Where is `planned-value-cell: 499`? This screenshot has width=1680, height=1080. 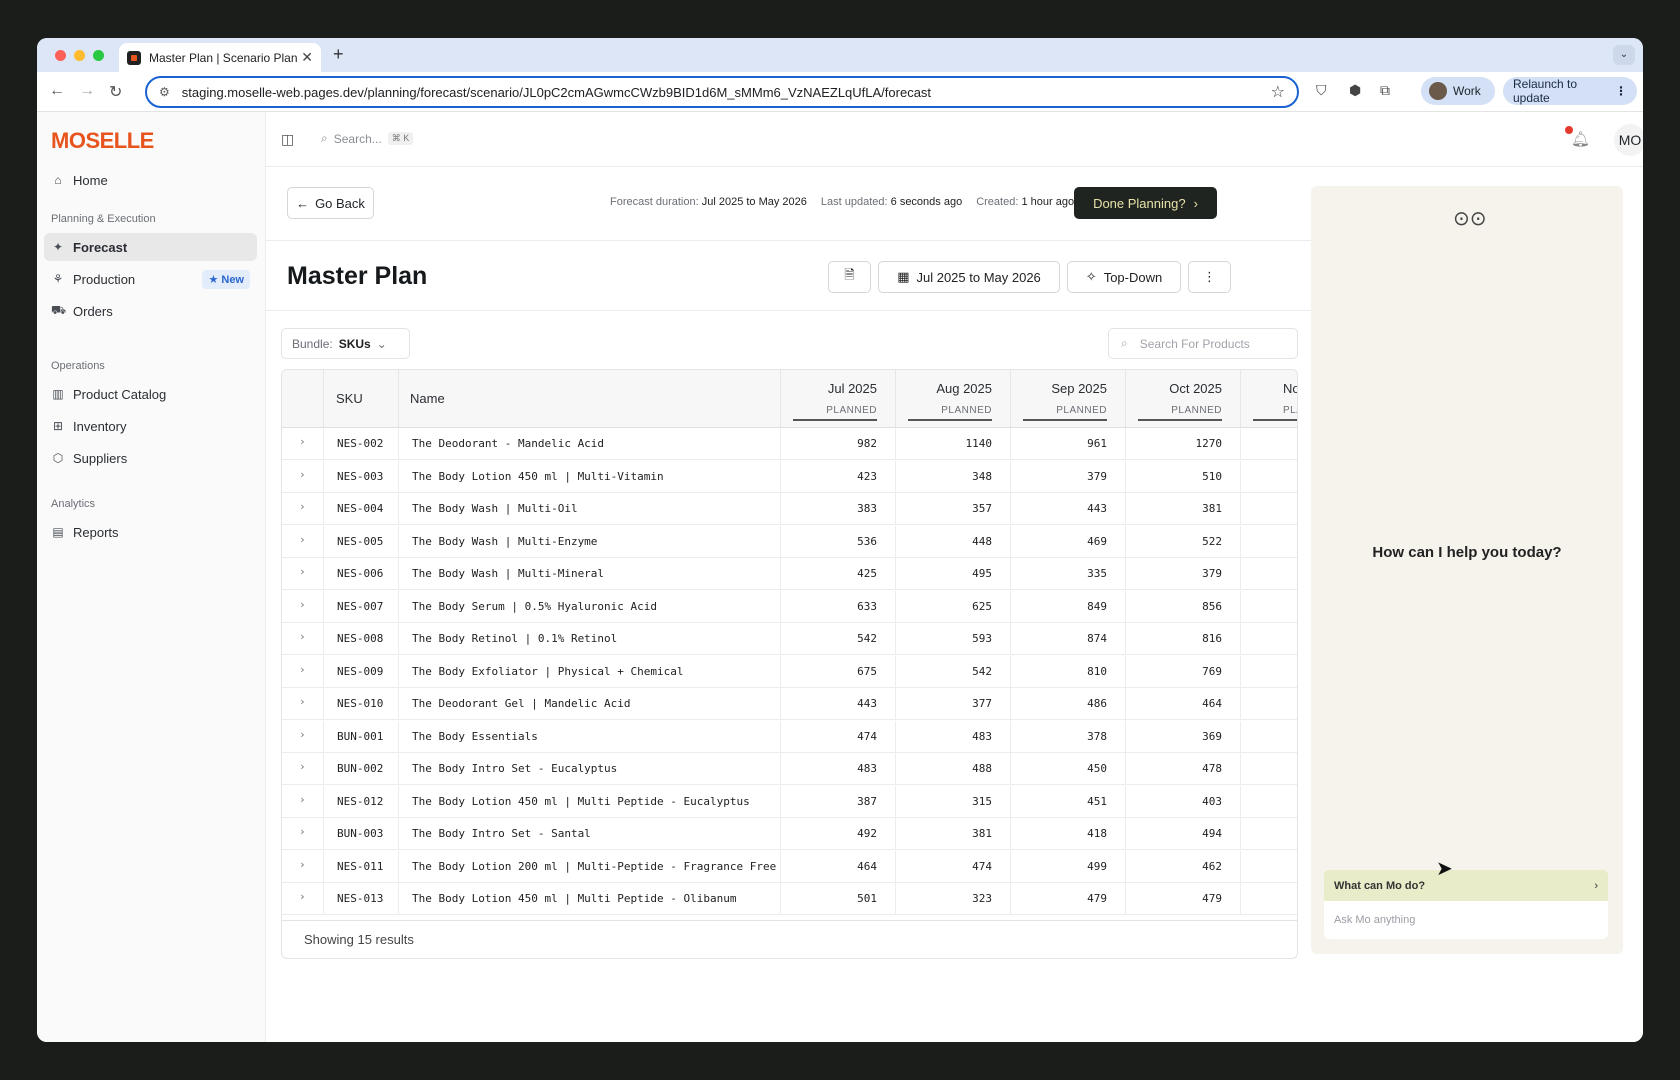 planned-value-cell: 499 is located at coordinates (1068, 866).